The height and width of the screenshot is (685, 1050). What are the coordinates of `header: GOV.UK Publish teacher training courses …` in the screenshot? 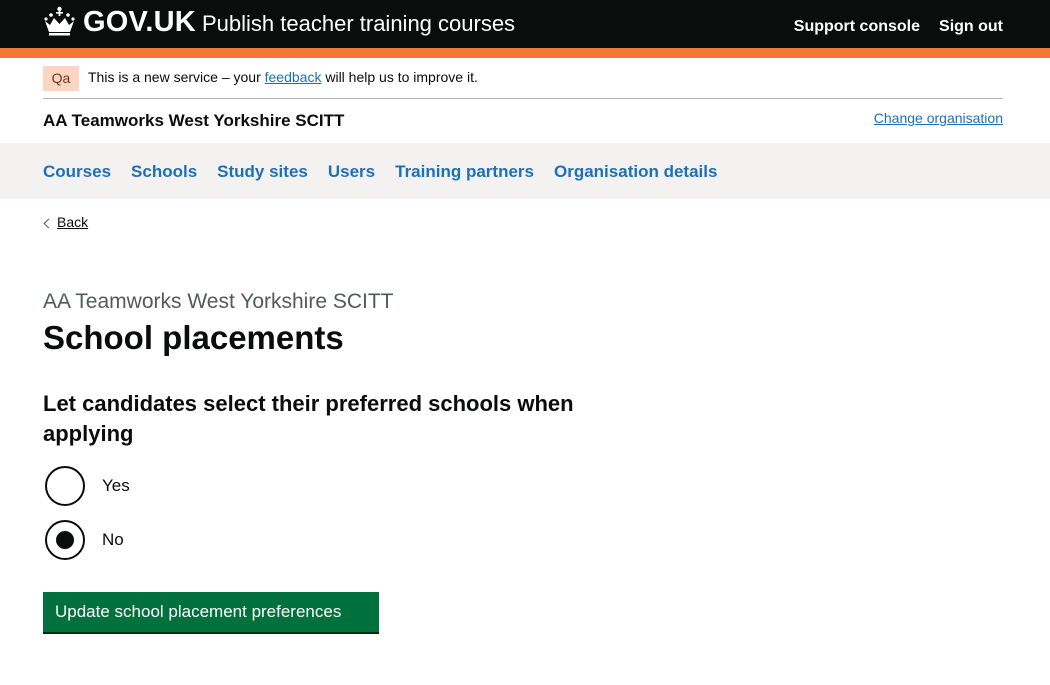 It's located at (525, 24).